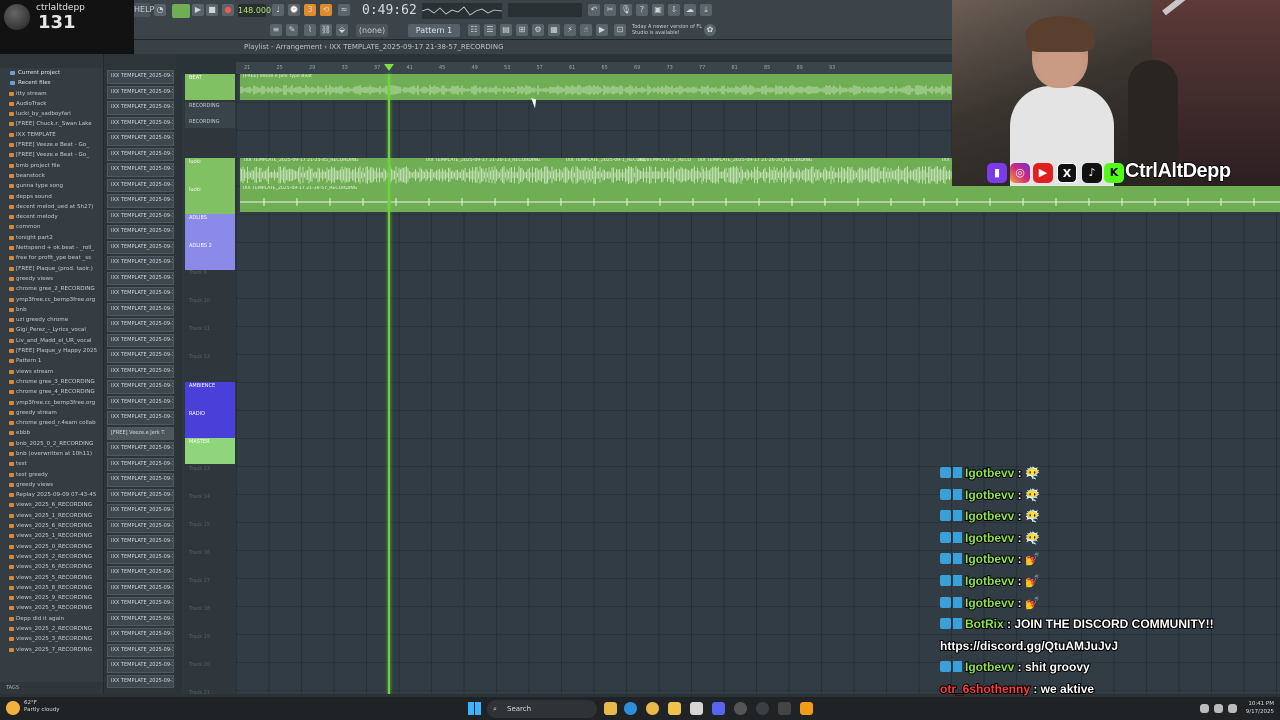 The height and width of the screenshot is (720, 1280). Describe the element at coordinates (51, 289) in the screenshot. I see `browser-file: chrome gree_2_RECORDING` at that location.